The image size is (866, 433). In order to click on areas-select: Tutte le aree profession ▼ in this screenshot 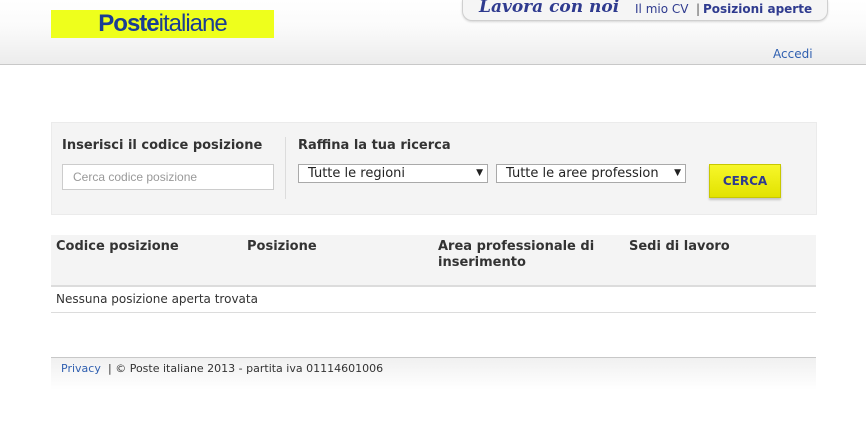, I will do `click(591, 173)`.